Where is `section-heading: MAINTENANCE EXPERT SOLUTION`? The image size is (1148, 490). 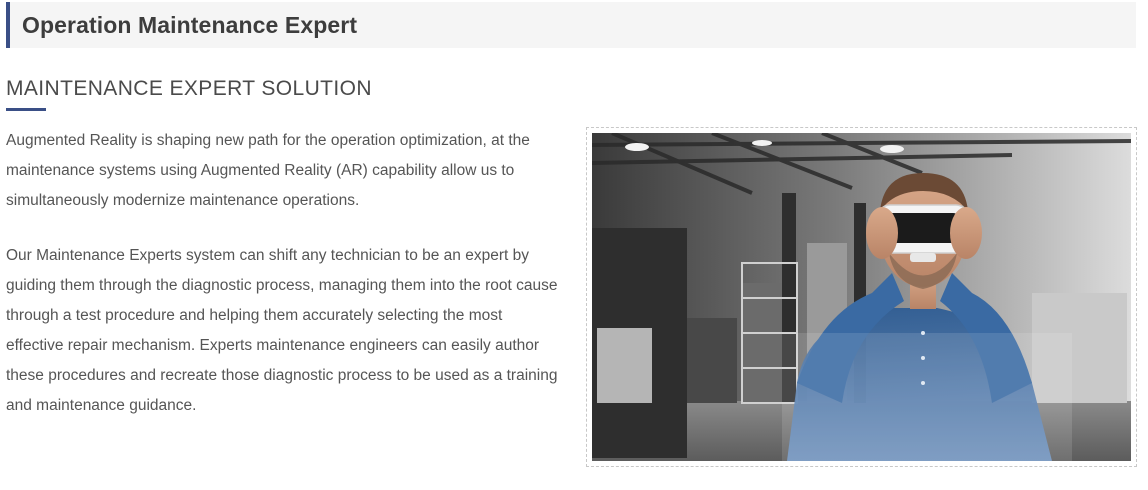 section-heading: MAINTENANCE EXPERT SOLUTION is located at coordinates (189, 88).